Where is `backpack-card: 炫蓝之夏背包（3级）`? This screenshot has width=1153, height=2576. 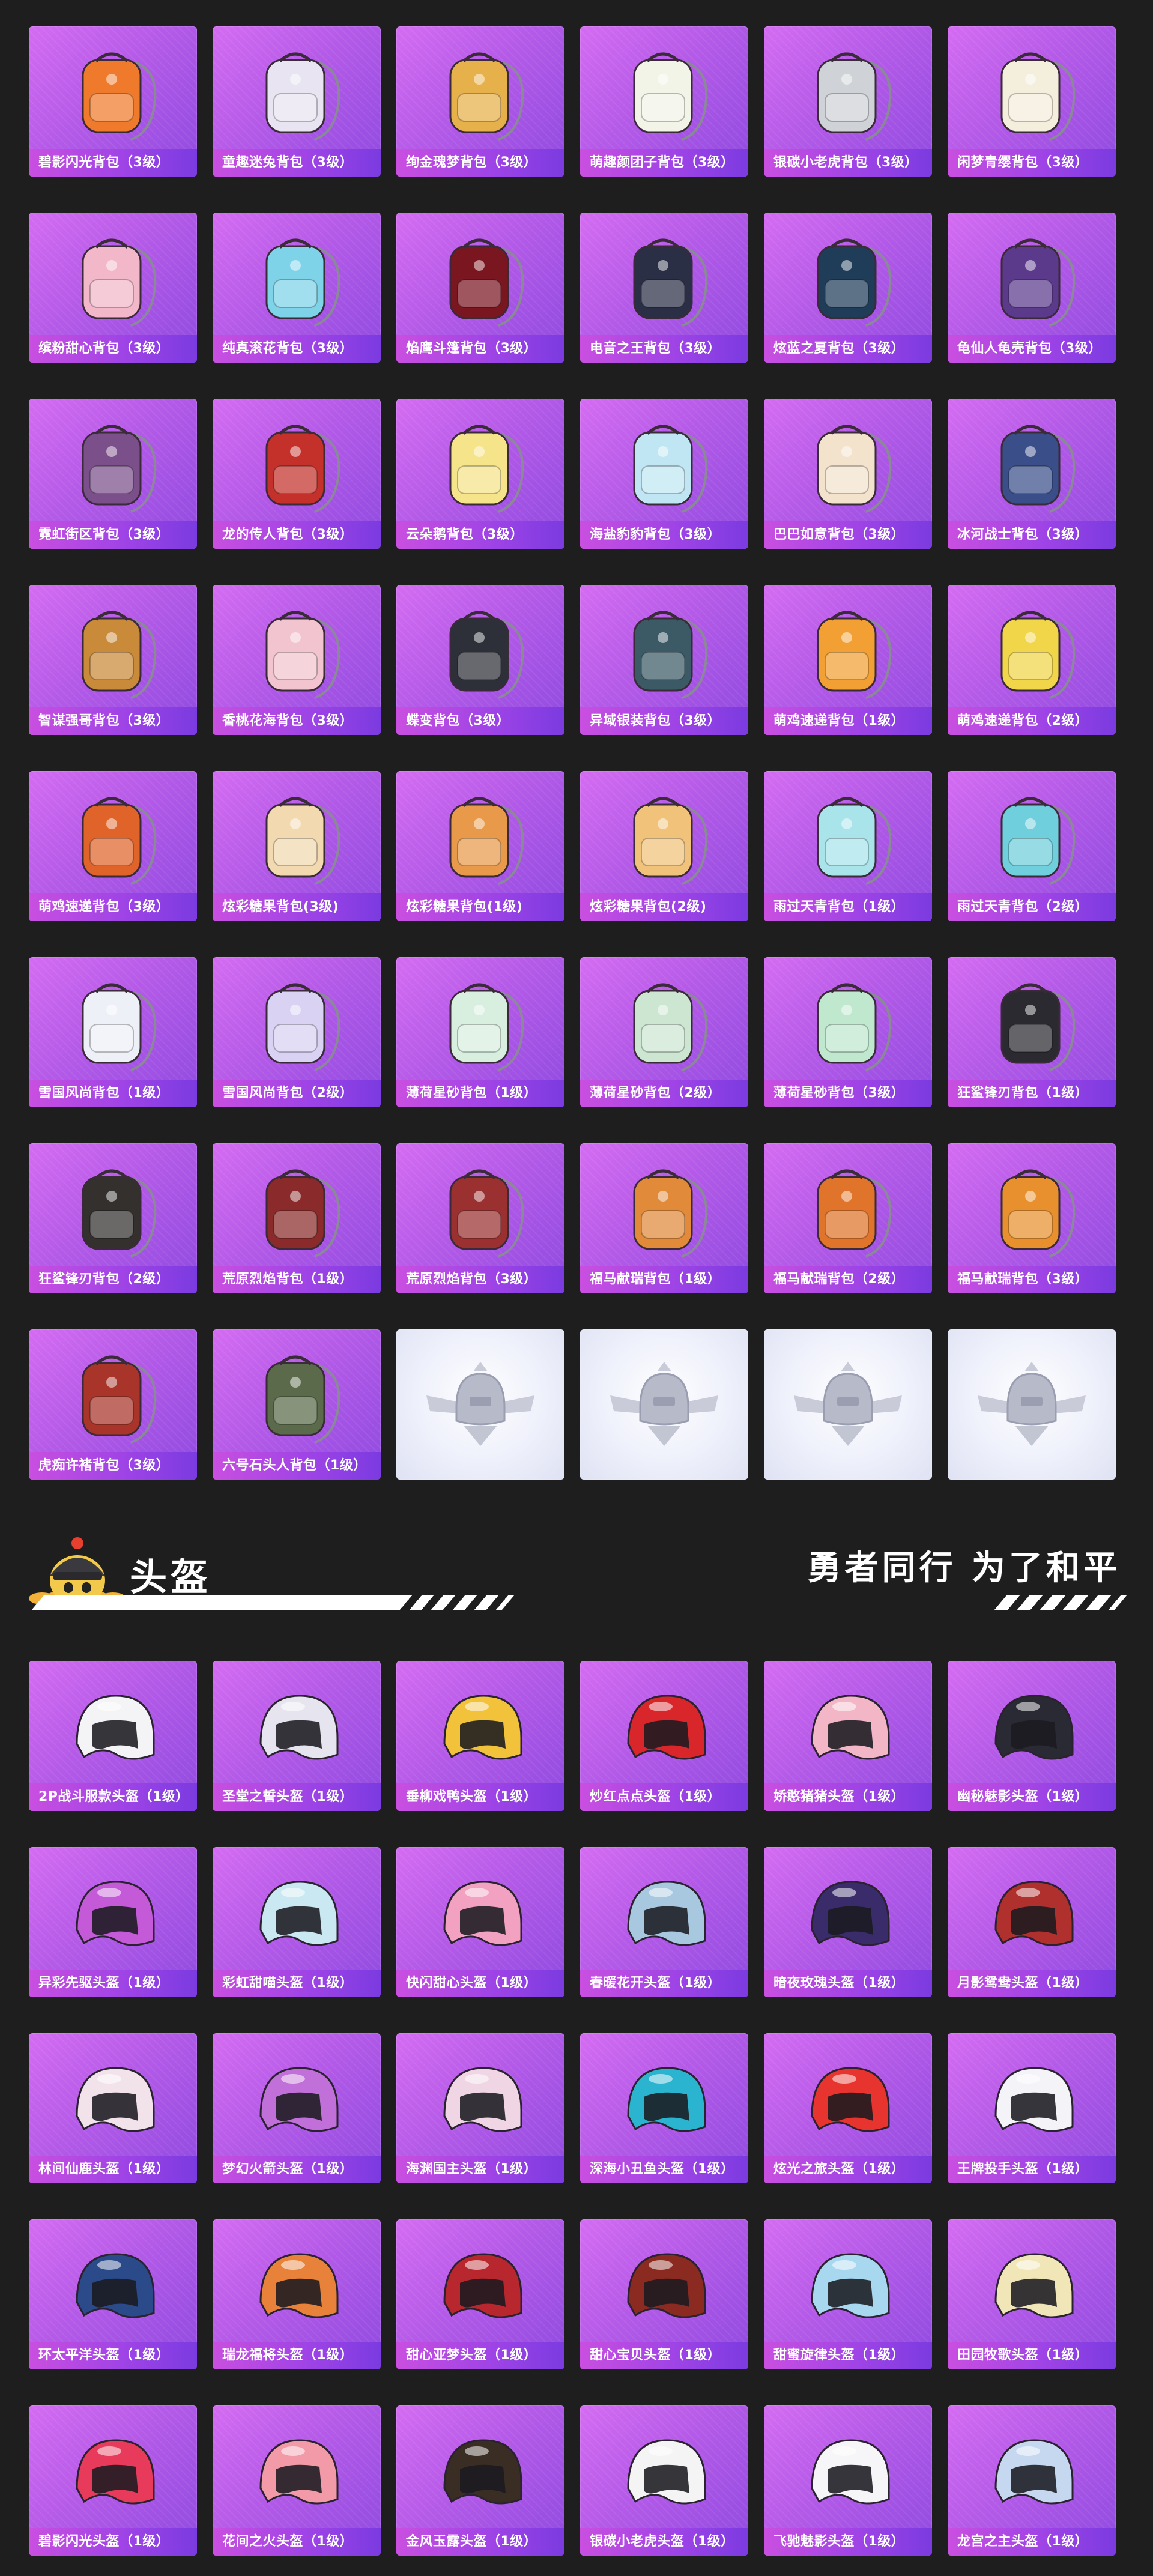
backpack-card: 炫蓝之夏背包（3级） is located at coordinates (848, 288).